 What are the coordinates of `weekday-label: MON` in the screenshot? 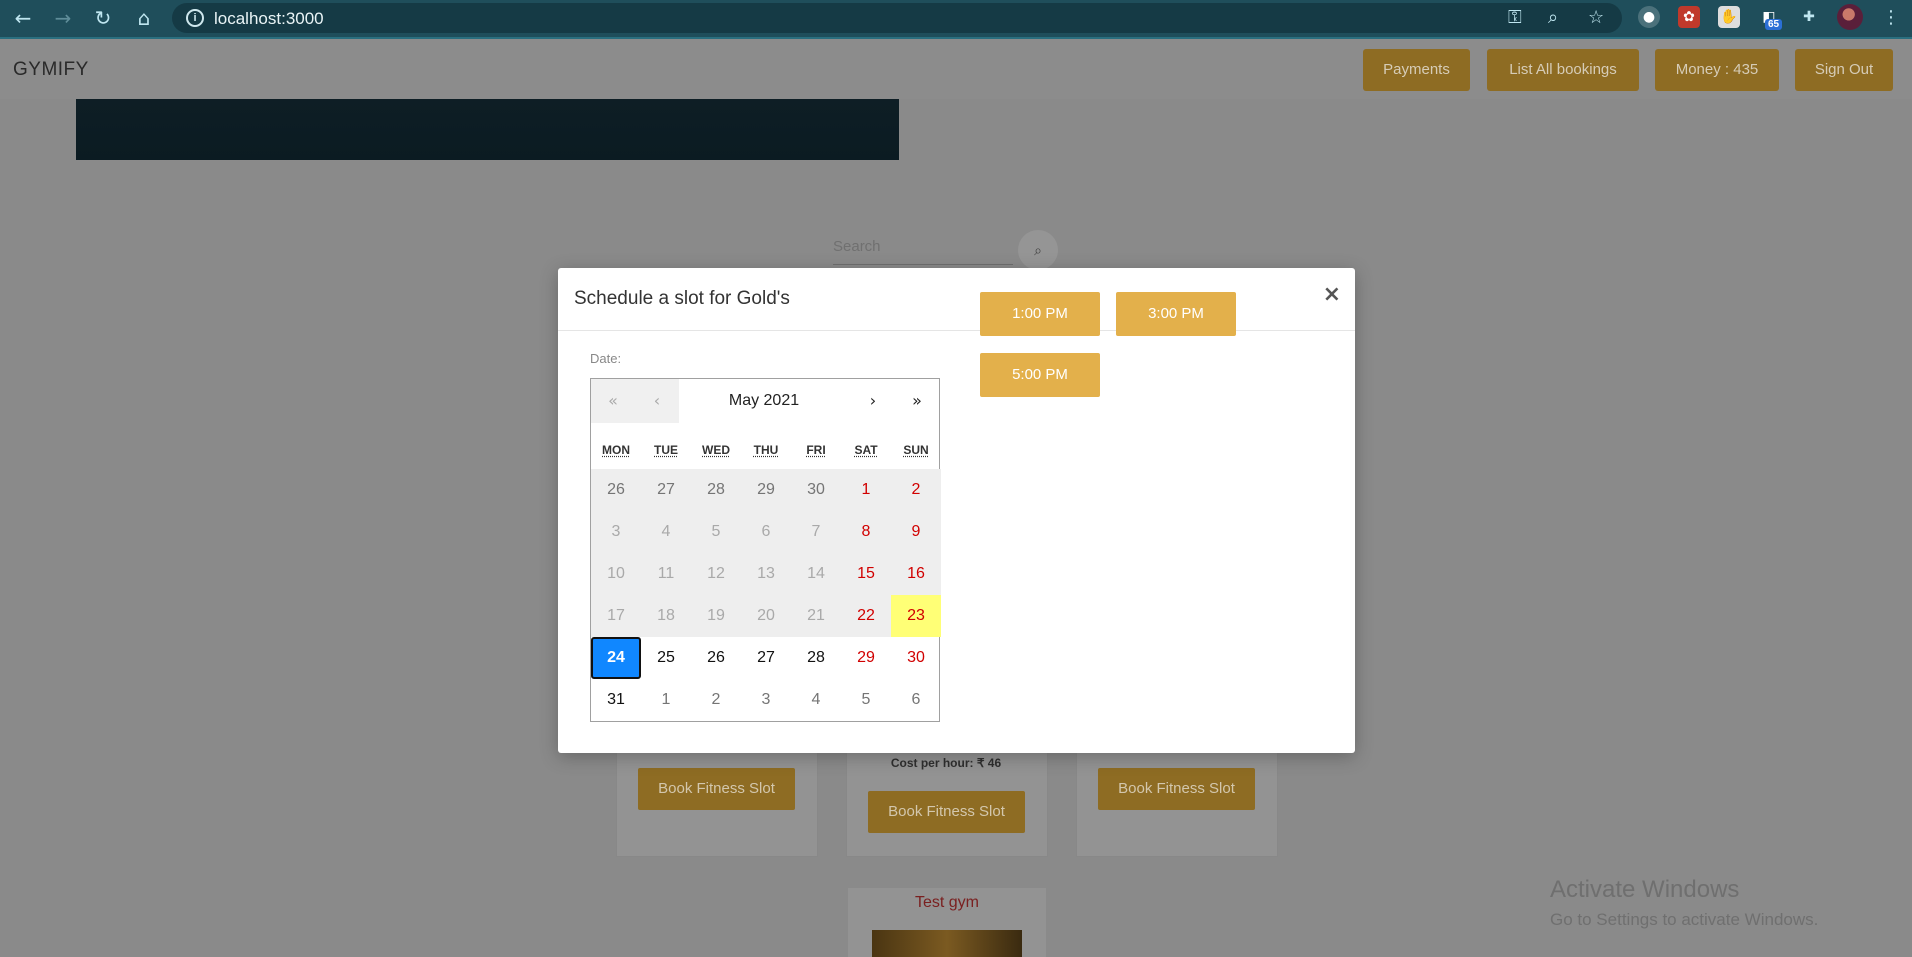 It's located at (616, 450).